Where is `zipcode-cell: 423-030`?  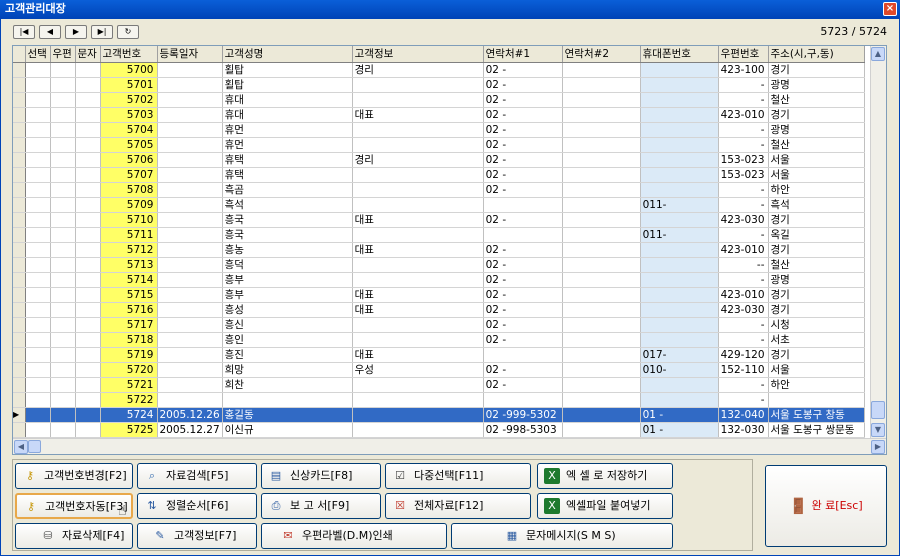
zipcode-cell: 423-030 is located at coordinates (743, 310).